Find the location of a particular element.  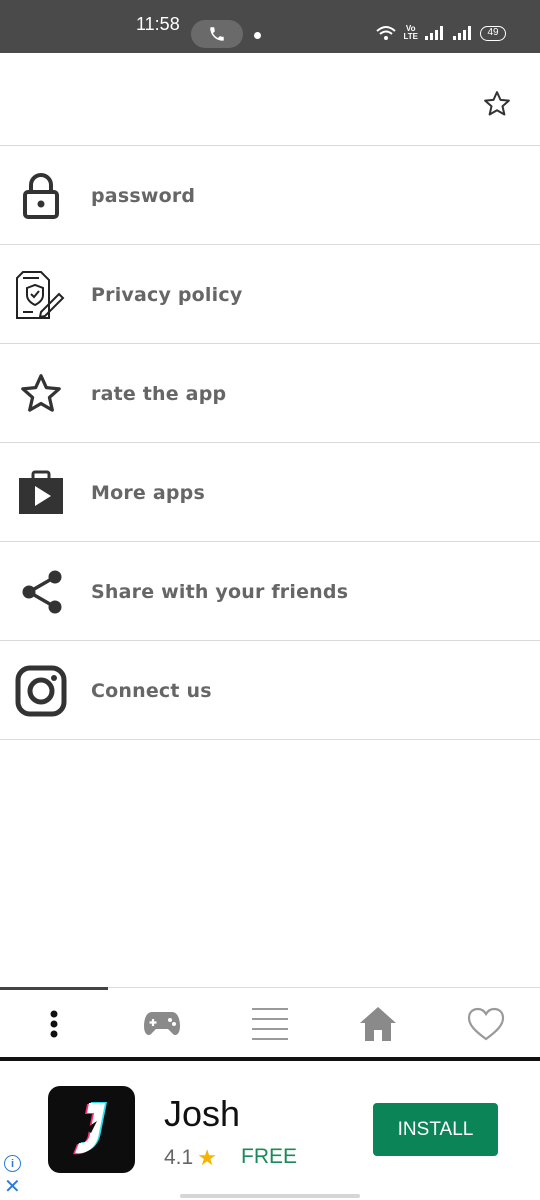

josh-app-logo is located at coordinates (91, 1129).